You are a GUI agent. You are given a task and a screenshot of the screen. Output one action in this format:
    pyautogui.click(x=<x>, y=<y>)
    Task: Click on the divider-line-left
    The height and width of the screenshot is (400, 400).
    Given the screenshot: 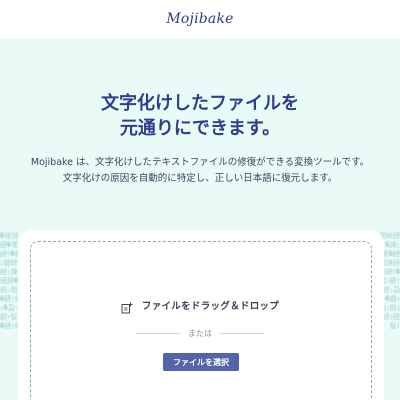 What is the action you would take?
    pyautogui.click(x=158, y=333)
    